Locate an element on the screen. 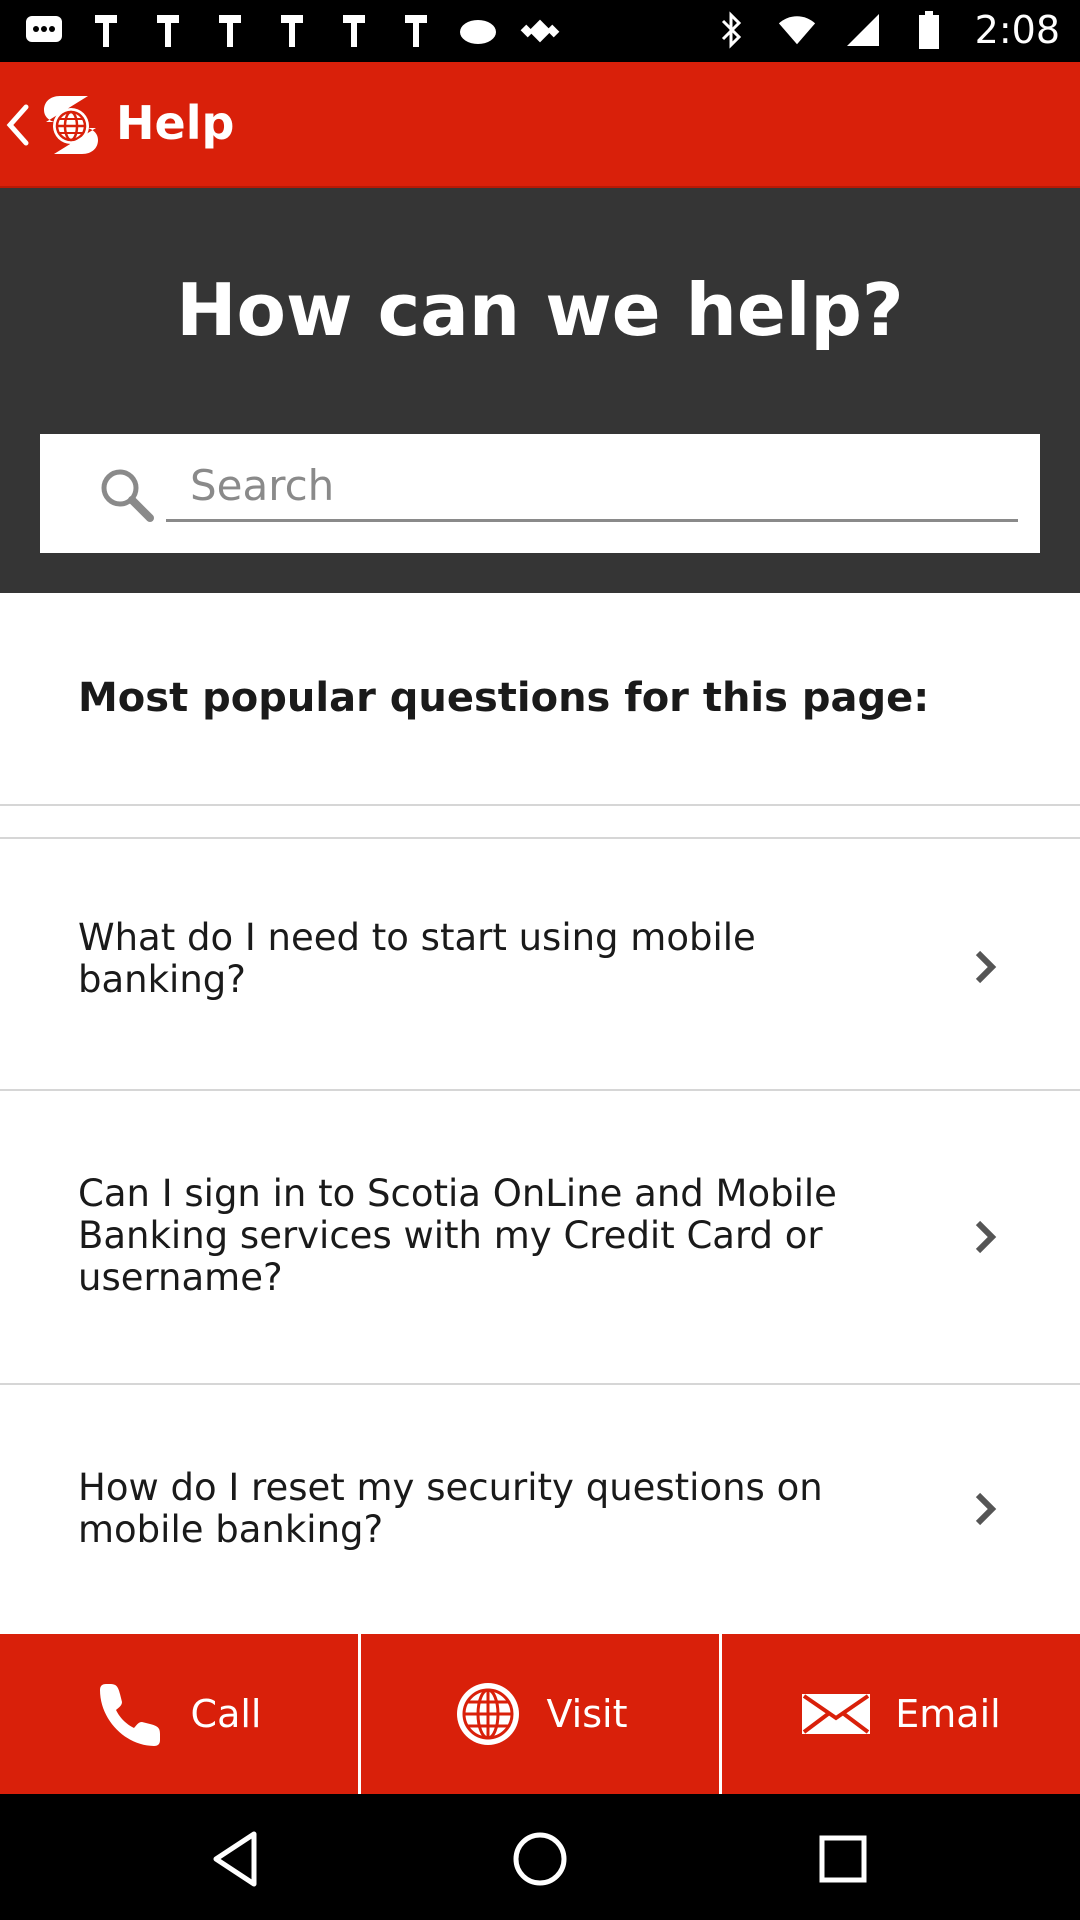 The height and width of the screenshot is (1920, 1080). email-label: Email is located at coordinates (948, 1714).